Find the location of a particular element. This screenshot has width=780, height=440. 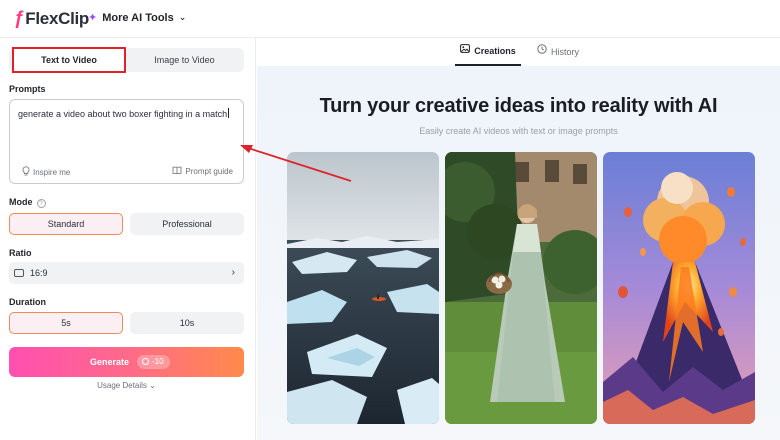

credit-cost-badge: -10 is located at coordinates (153, 362).